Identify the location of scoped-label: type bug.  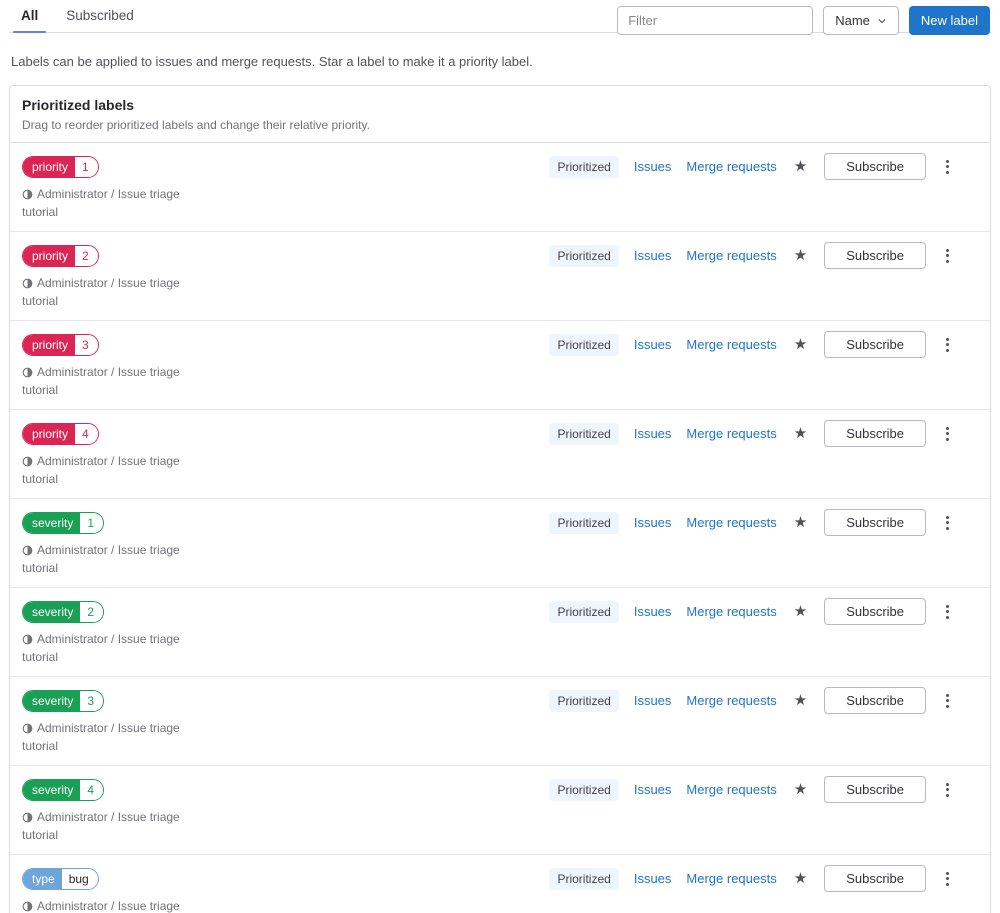
(60, 878).